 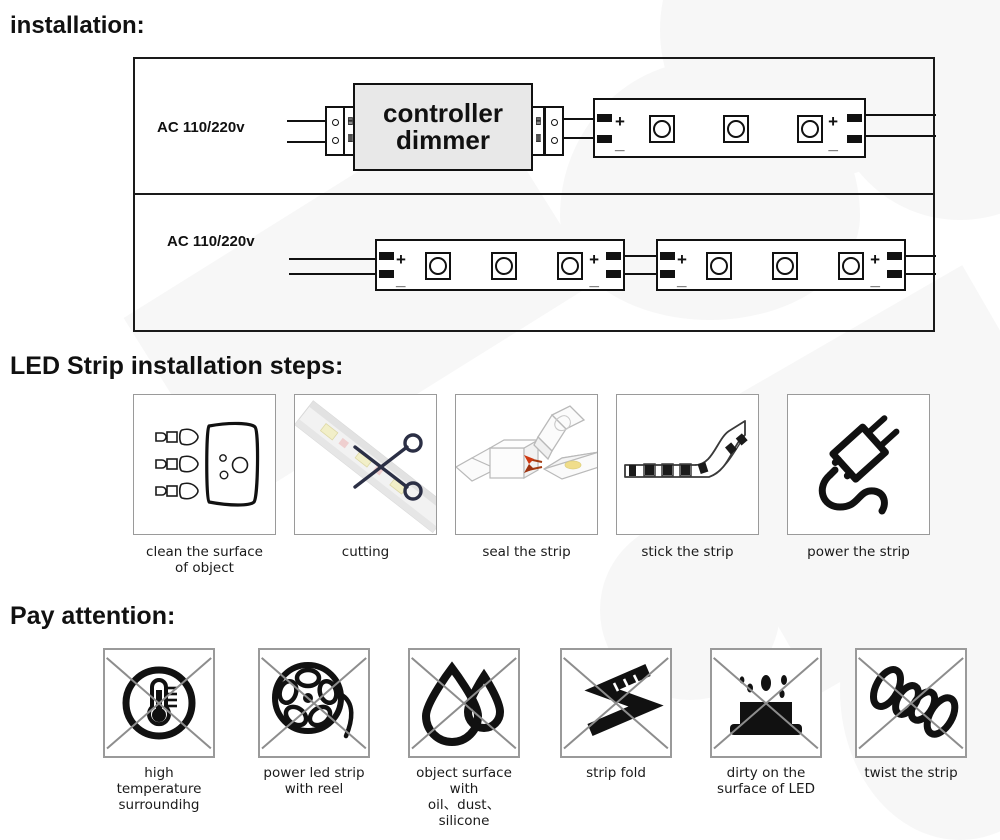 What do you see at coordinates (616, 773) in the screenshot?
I see `warning-label: strip fold` at bounding box center [616, 773].